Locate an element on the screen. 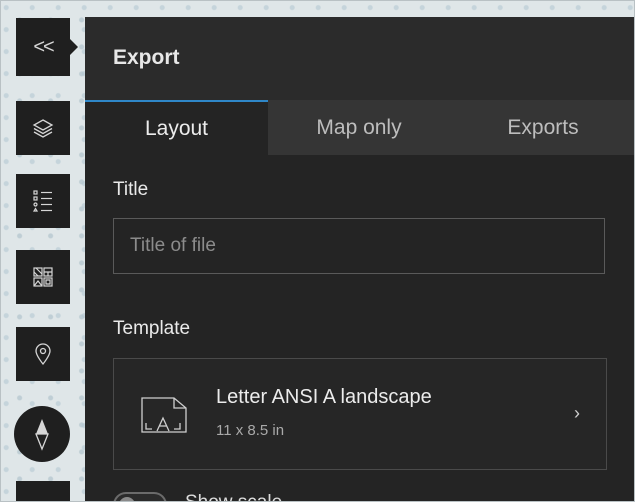 The height and width of the screenshot is (502, 635). panel-title: Export is located at coordinates (146, 57).